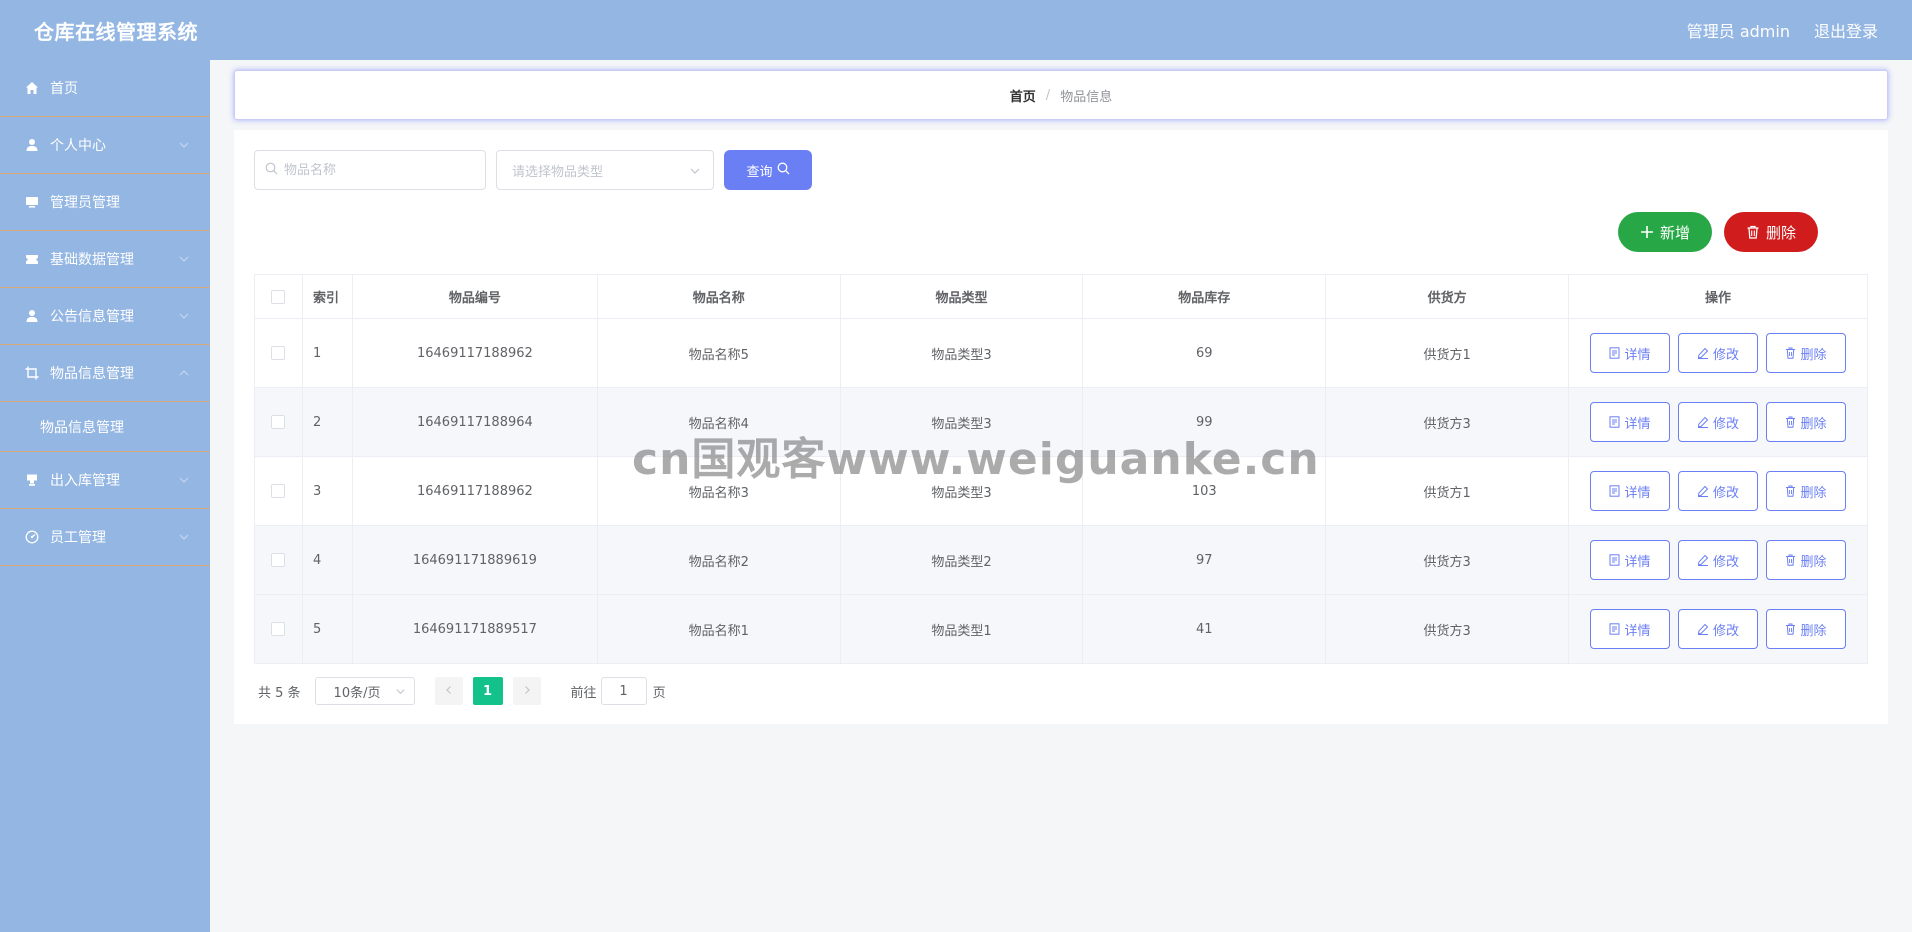 The height and width of the screenshot is (932, 1912). I want to click on goods-name-input, so click(379, 170).